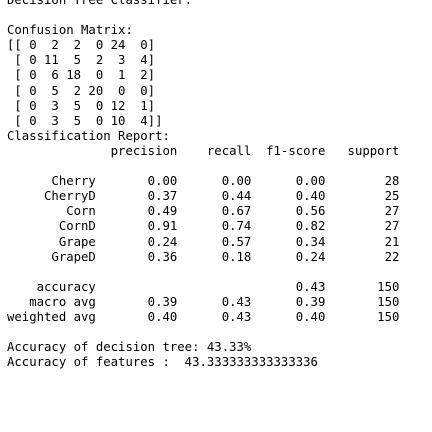 The width and height of the screenshot is (432, 432). Describe the element at coordinates (81, 75) in the screenshot. I see `confusion-matrix-row: [ 0 6 18 0 1 2]` at that location.